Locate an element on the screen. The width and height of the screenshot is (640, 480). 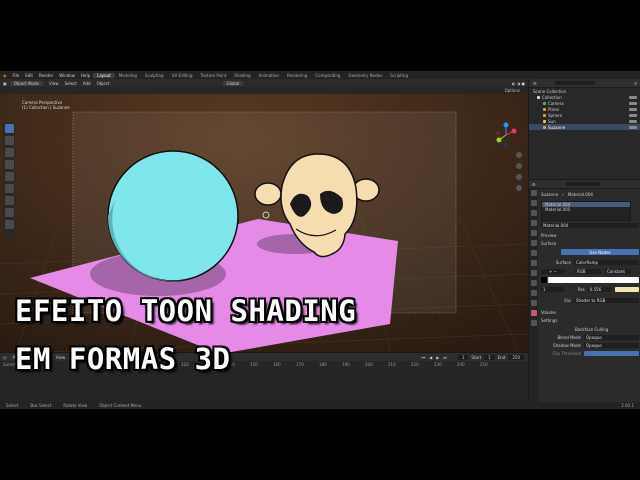
backface-culling-checkbox: Backface Culling is located at coordinates (591, 329).